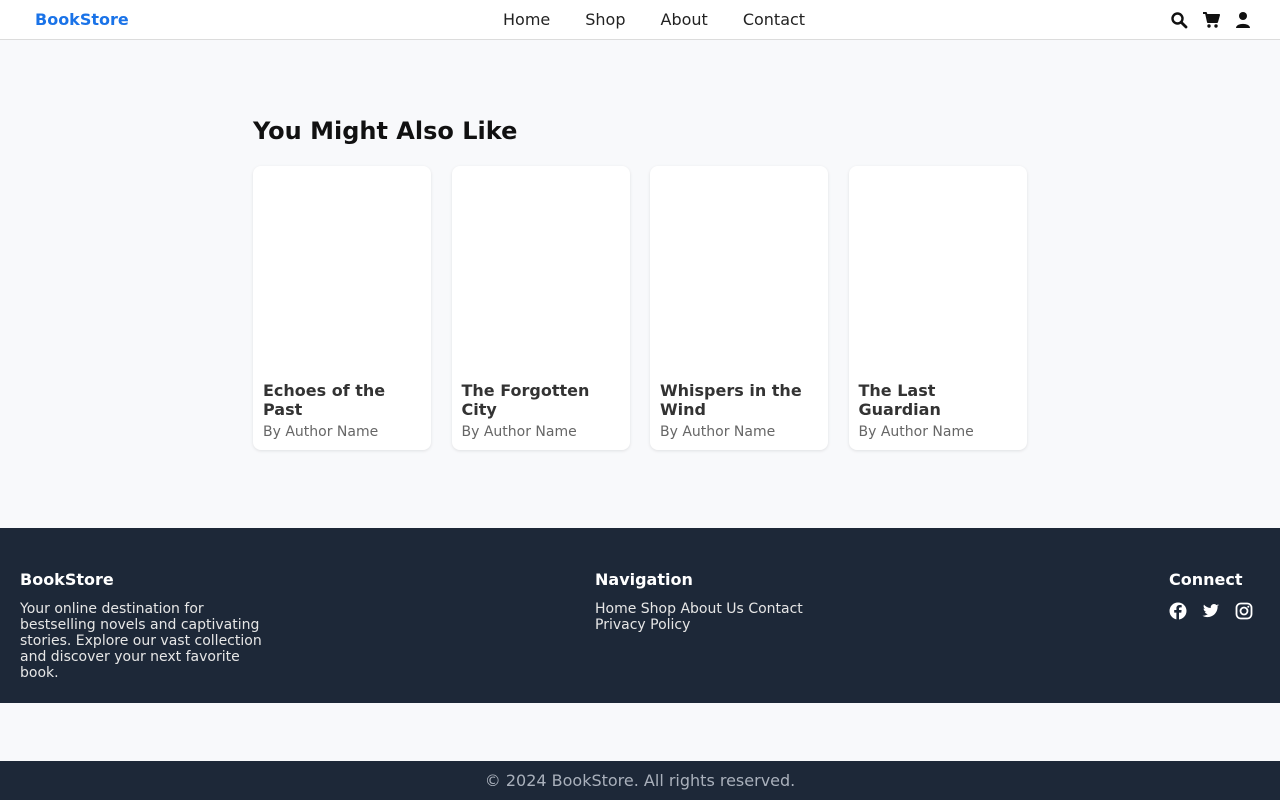 The image size is (1280, 800). I want to click on copyright-bar: © 2024 BookStore. All rights reserved., so click(640, 780).